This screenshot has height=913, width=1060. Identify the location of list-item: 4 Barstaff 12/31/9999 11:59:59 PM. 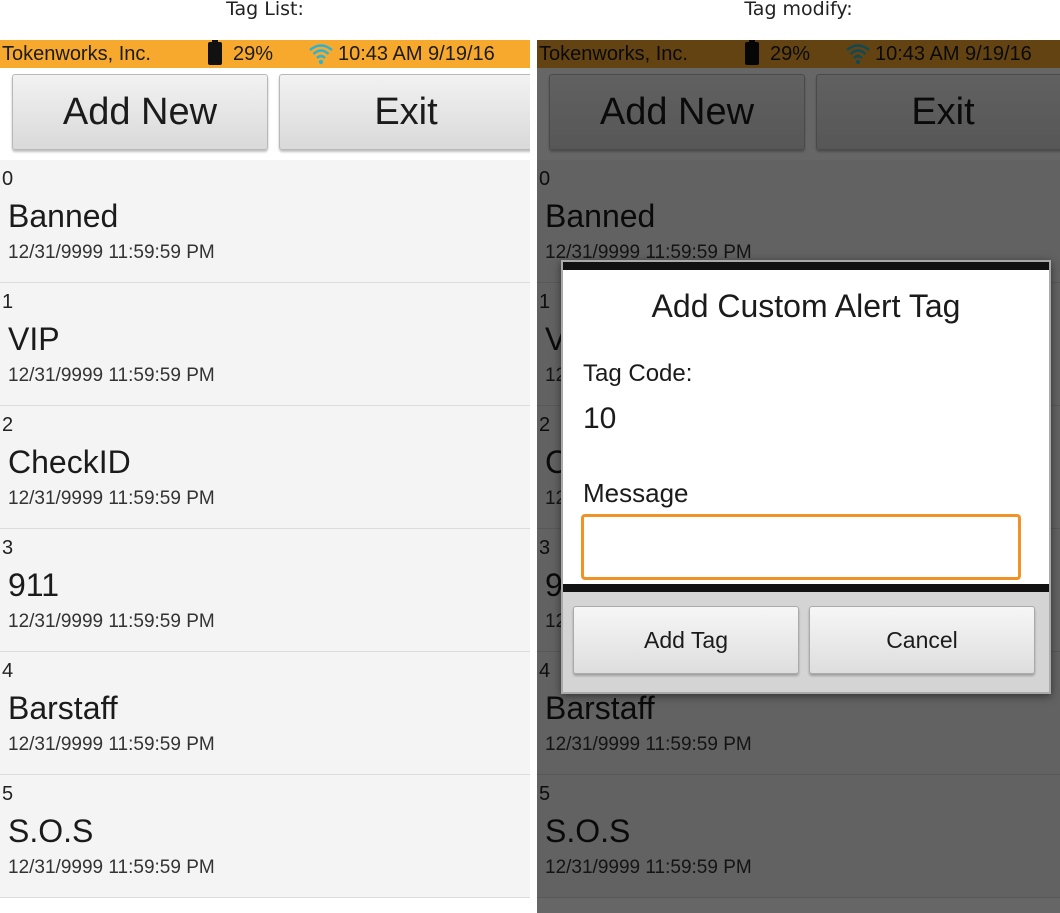
(265, 713).